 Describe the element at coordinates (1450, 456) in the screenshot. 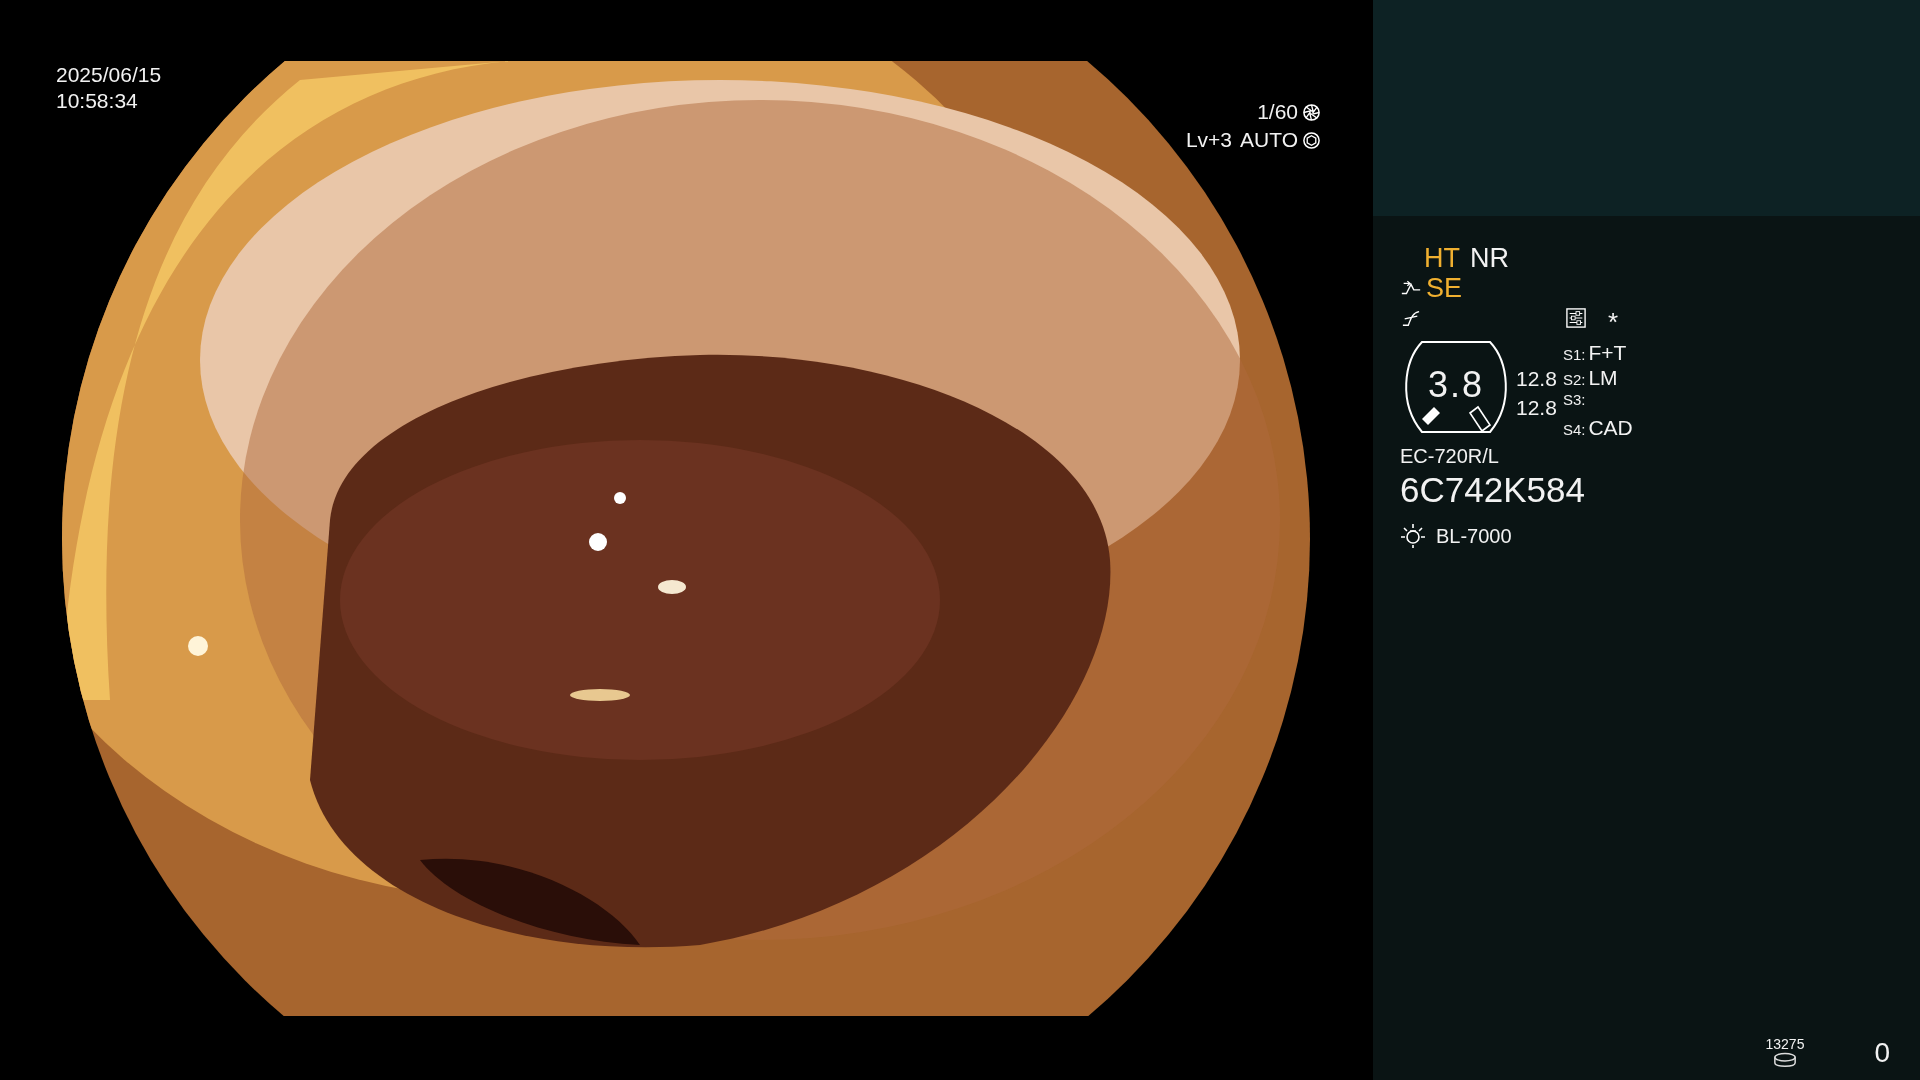

I see `scope-model-text: EC-720R/L` at that location.